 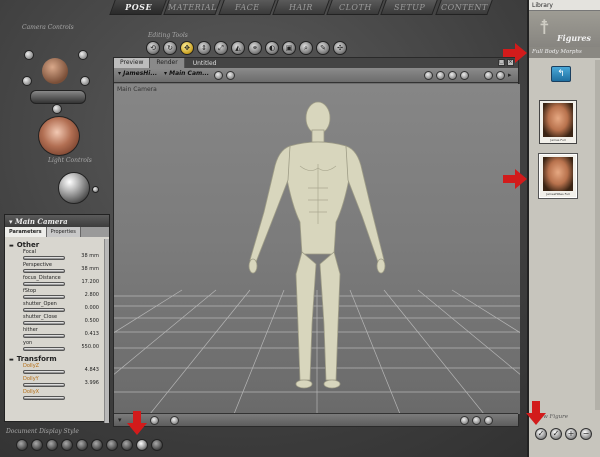 What do you see at coordinates (57, 358) in the screenshot?
I see `parameter-group-title: ▬ Transform` at bounding box center [57, 358].